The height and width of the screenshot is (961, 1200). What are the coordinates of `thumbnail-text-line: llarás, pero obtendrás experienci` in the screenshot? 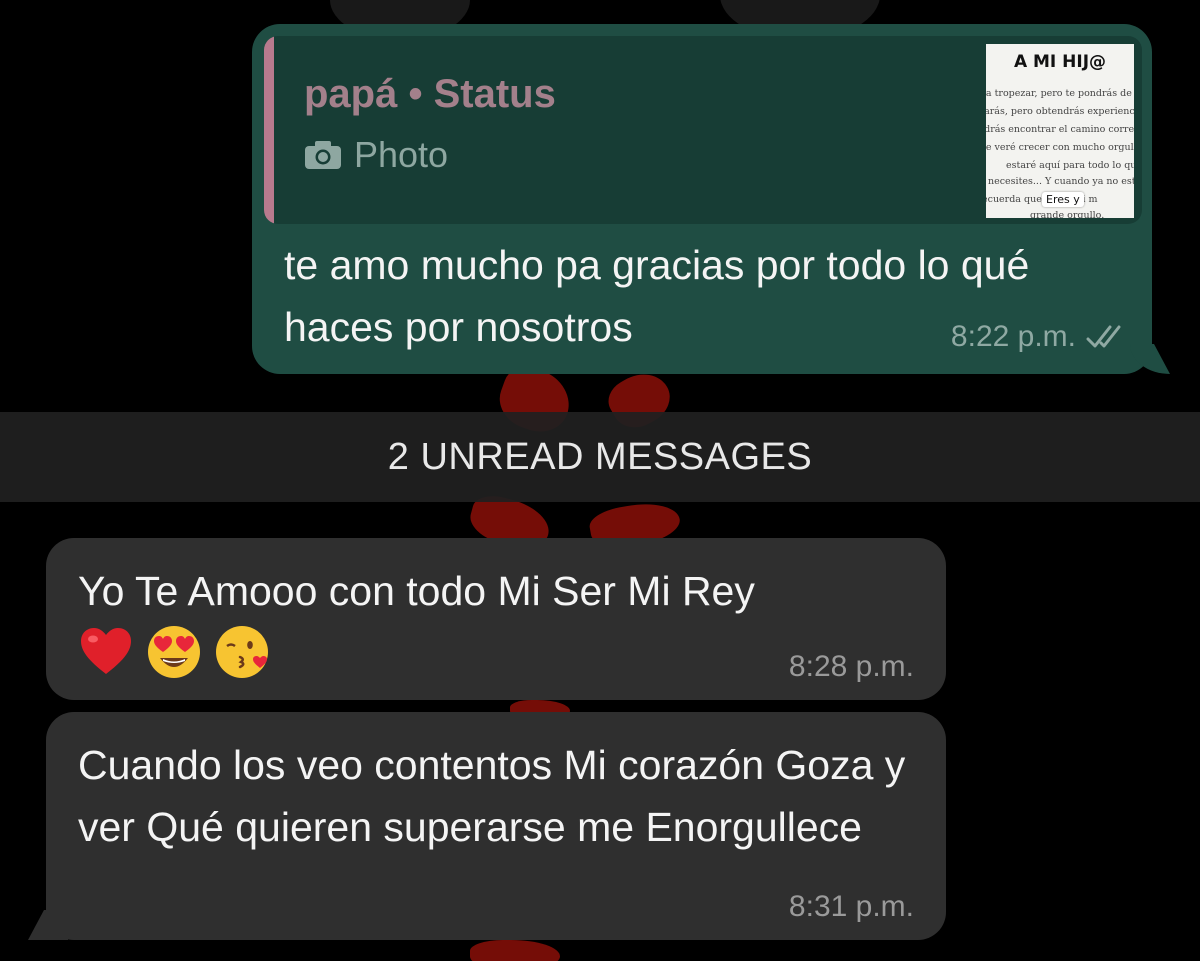 It's located at (1060, 111).